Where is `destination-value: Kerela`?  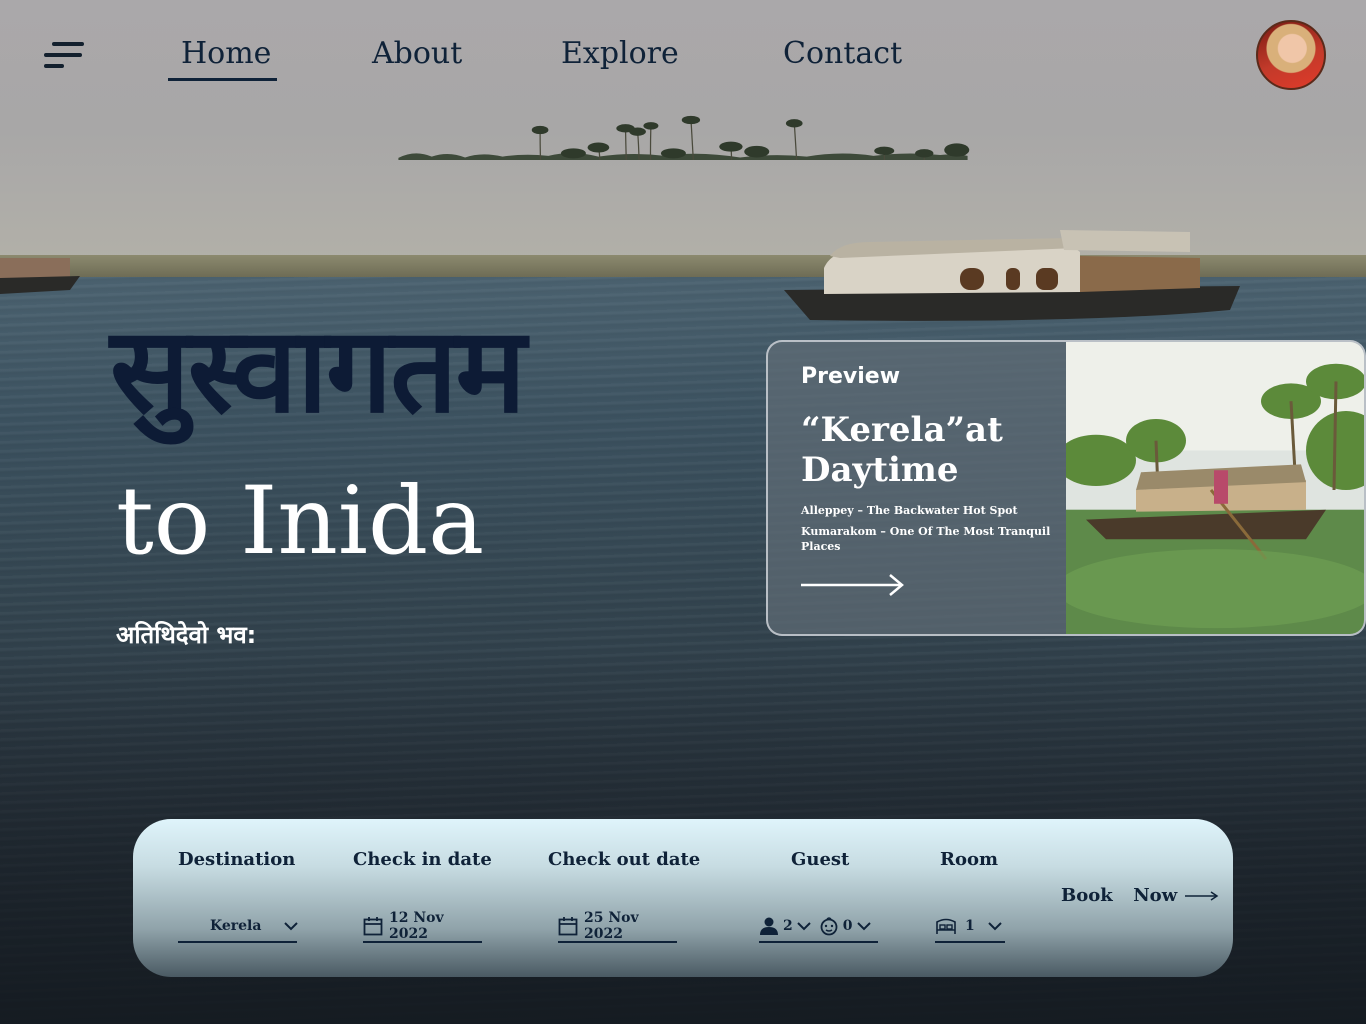 destination-value: Kerela is located at coordinates (236, 926).